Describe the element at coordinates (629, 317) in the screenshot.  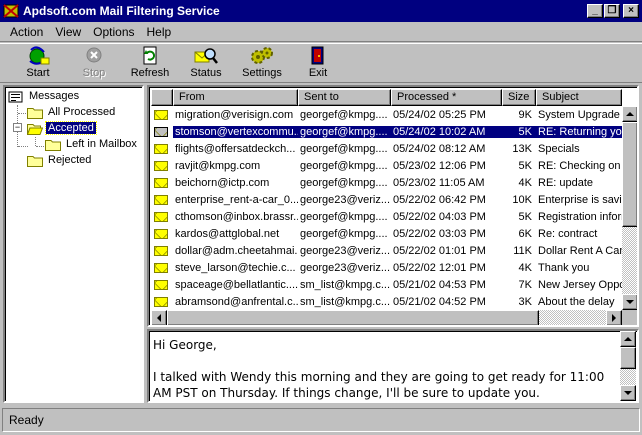
I see `scroll-corner` at that location.